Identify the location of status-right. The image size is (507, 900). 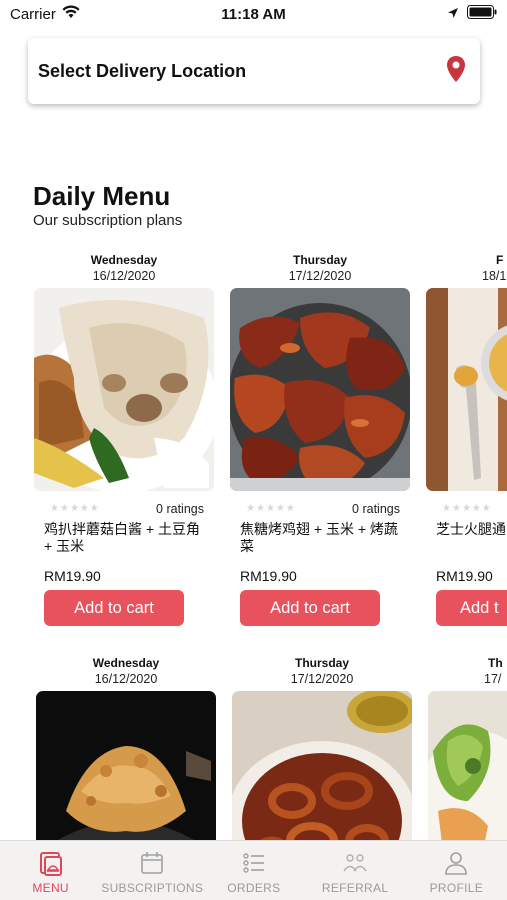
(472, 14).